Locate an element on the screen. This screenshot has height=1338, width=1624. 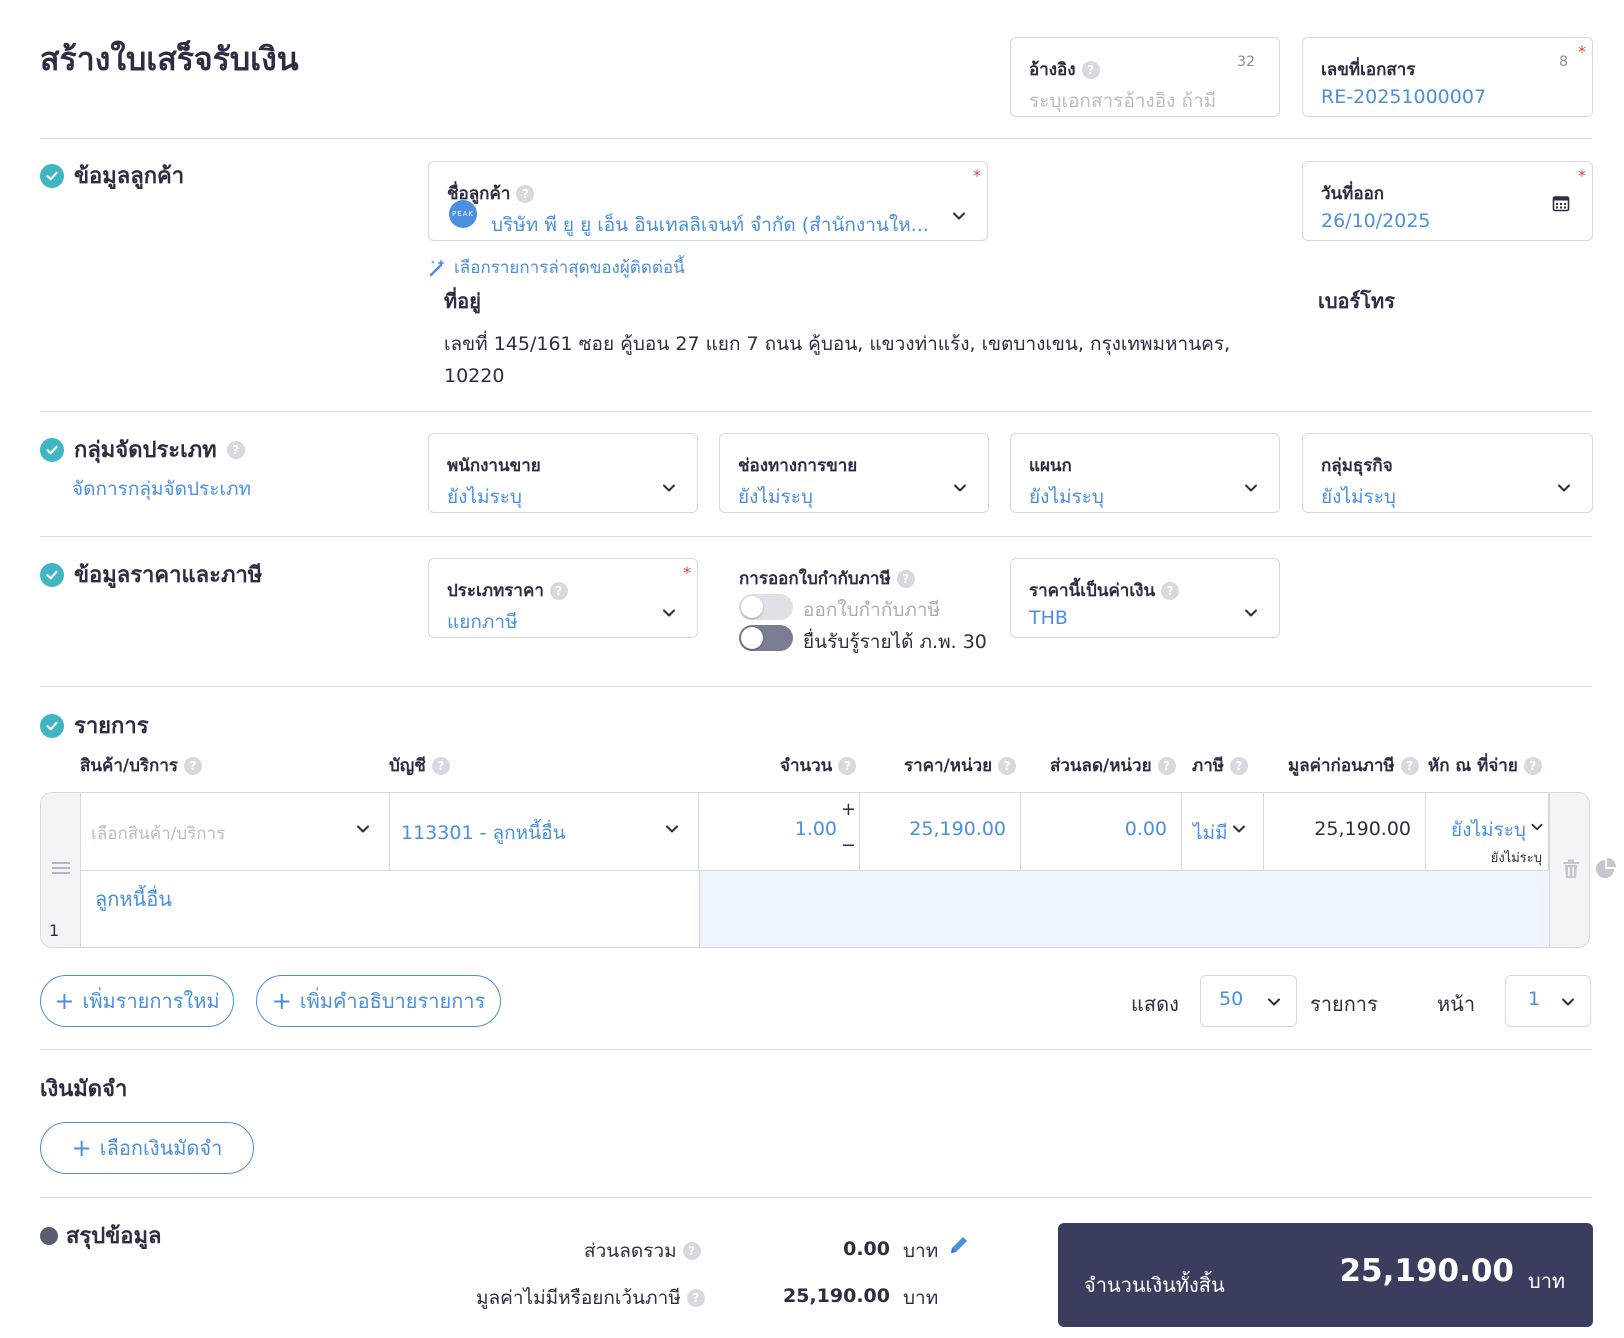
account-select: 113301 - ลูกหนี้อื่น is located at coordinates (544, 832).